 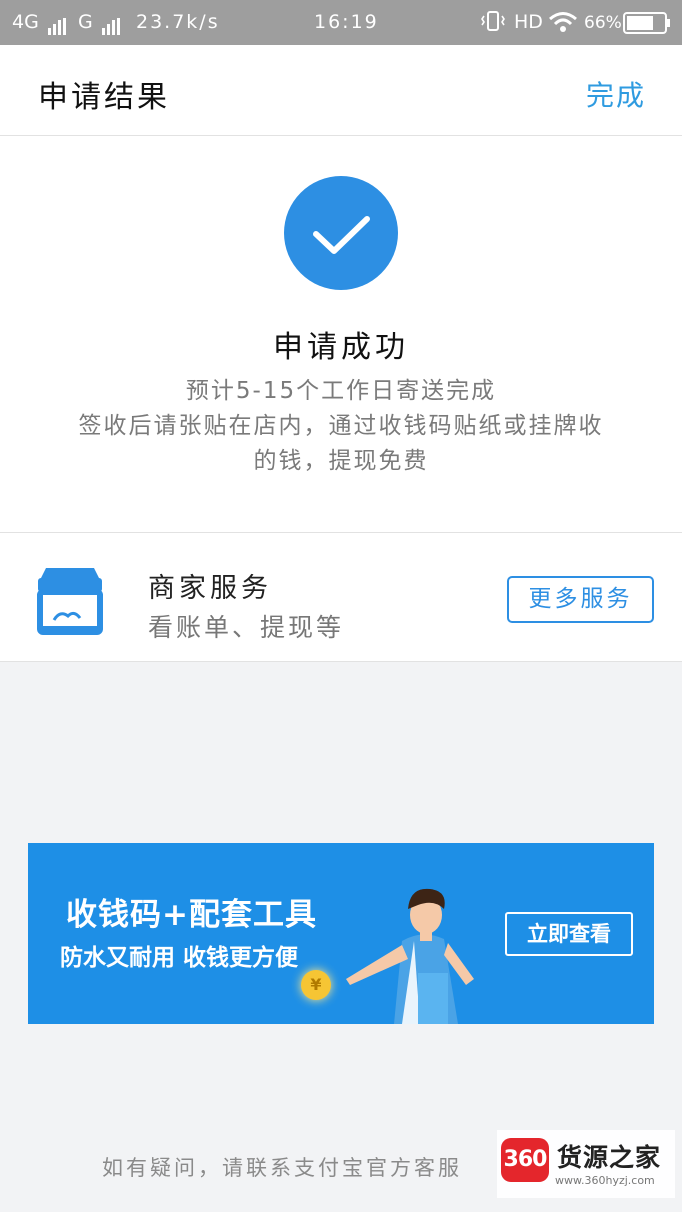 I want to click on success-check-icon, so click(x=341, y=233).